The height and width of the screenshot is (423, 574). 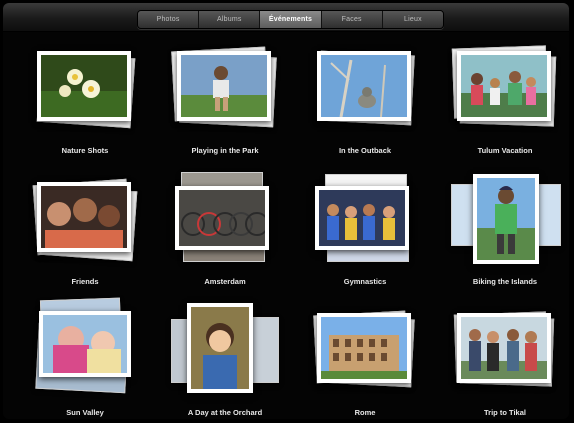 I want to click on event-title: Biking the Islands, so click(x=505, y=281).